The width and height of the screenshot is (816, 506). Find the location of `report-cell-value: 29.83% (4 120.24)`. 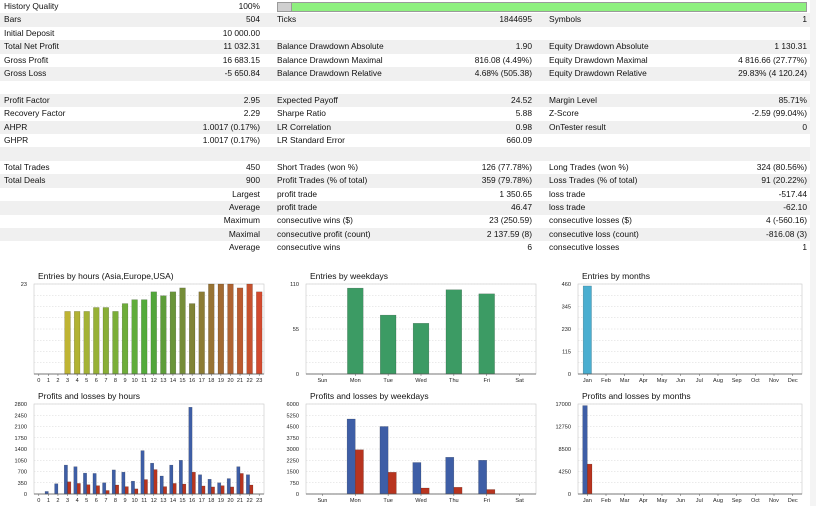

report-cell-value: 29.83% (4 120.24) is located at coordinates (772, 73).